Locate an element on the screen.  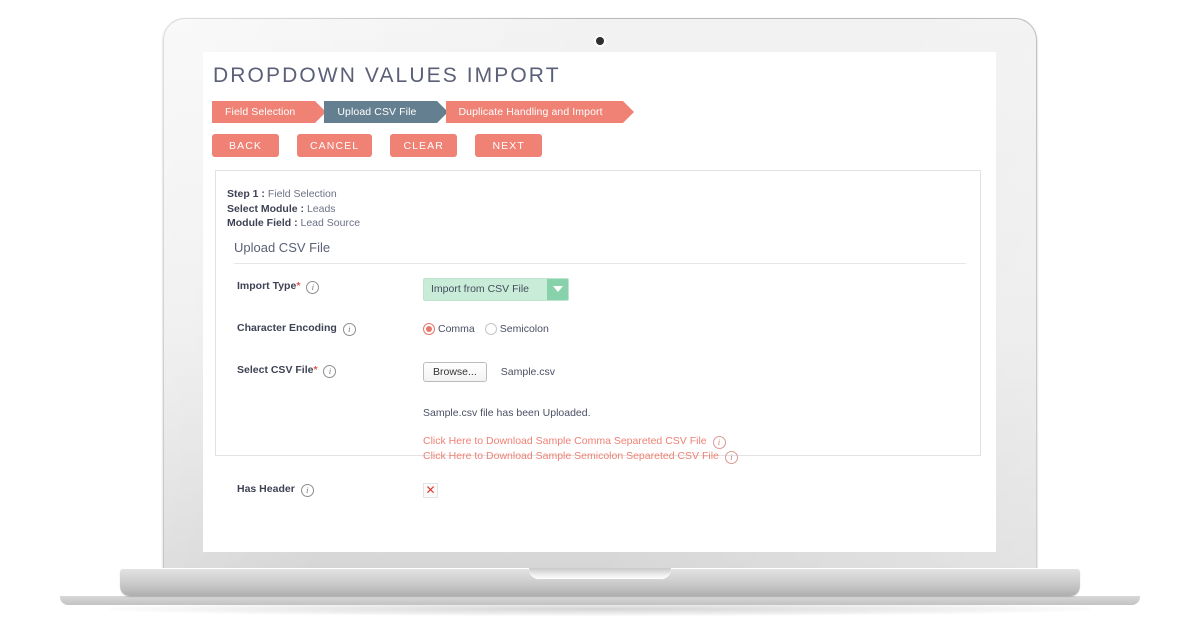
selected-file-name: Sample.csv is located at coordinates (528, 371).